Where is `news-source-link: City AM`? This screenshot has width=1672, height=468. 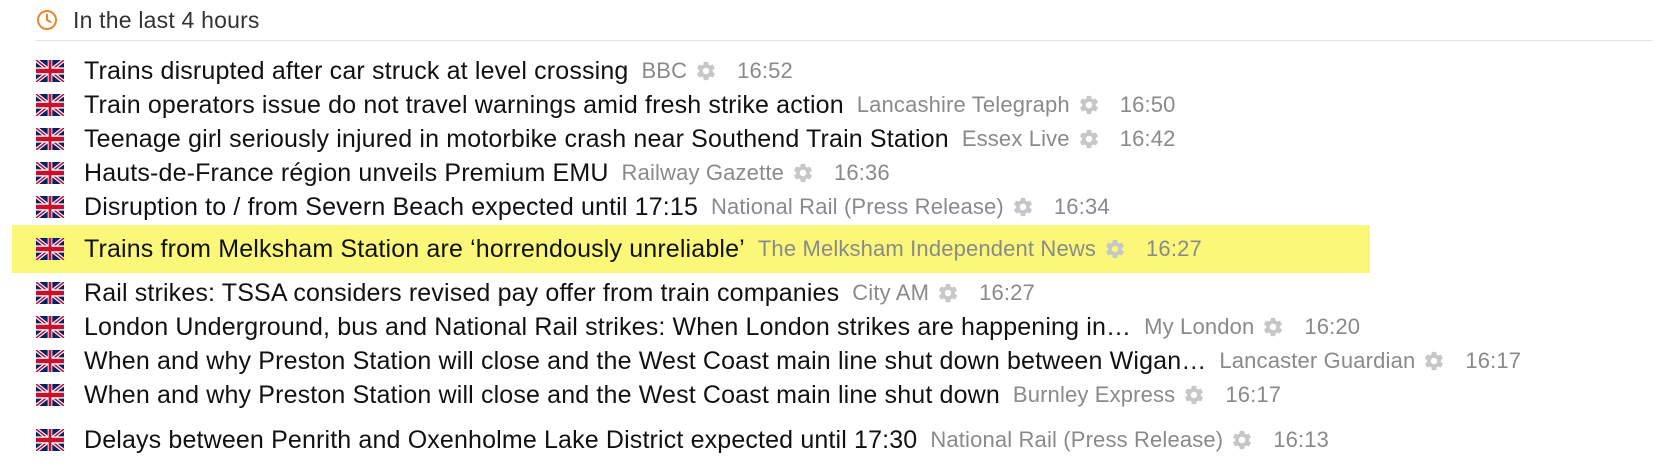
news-source-link: City AM is located at coordinates (890, 293).